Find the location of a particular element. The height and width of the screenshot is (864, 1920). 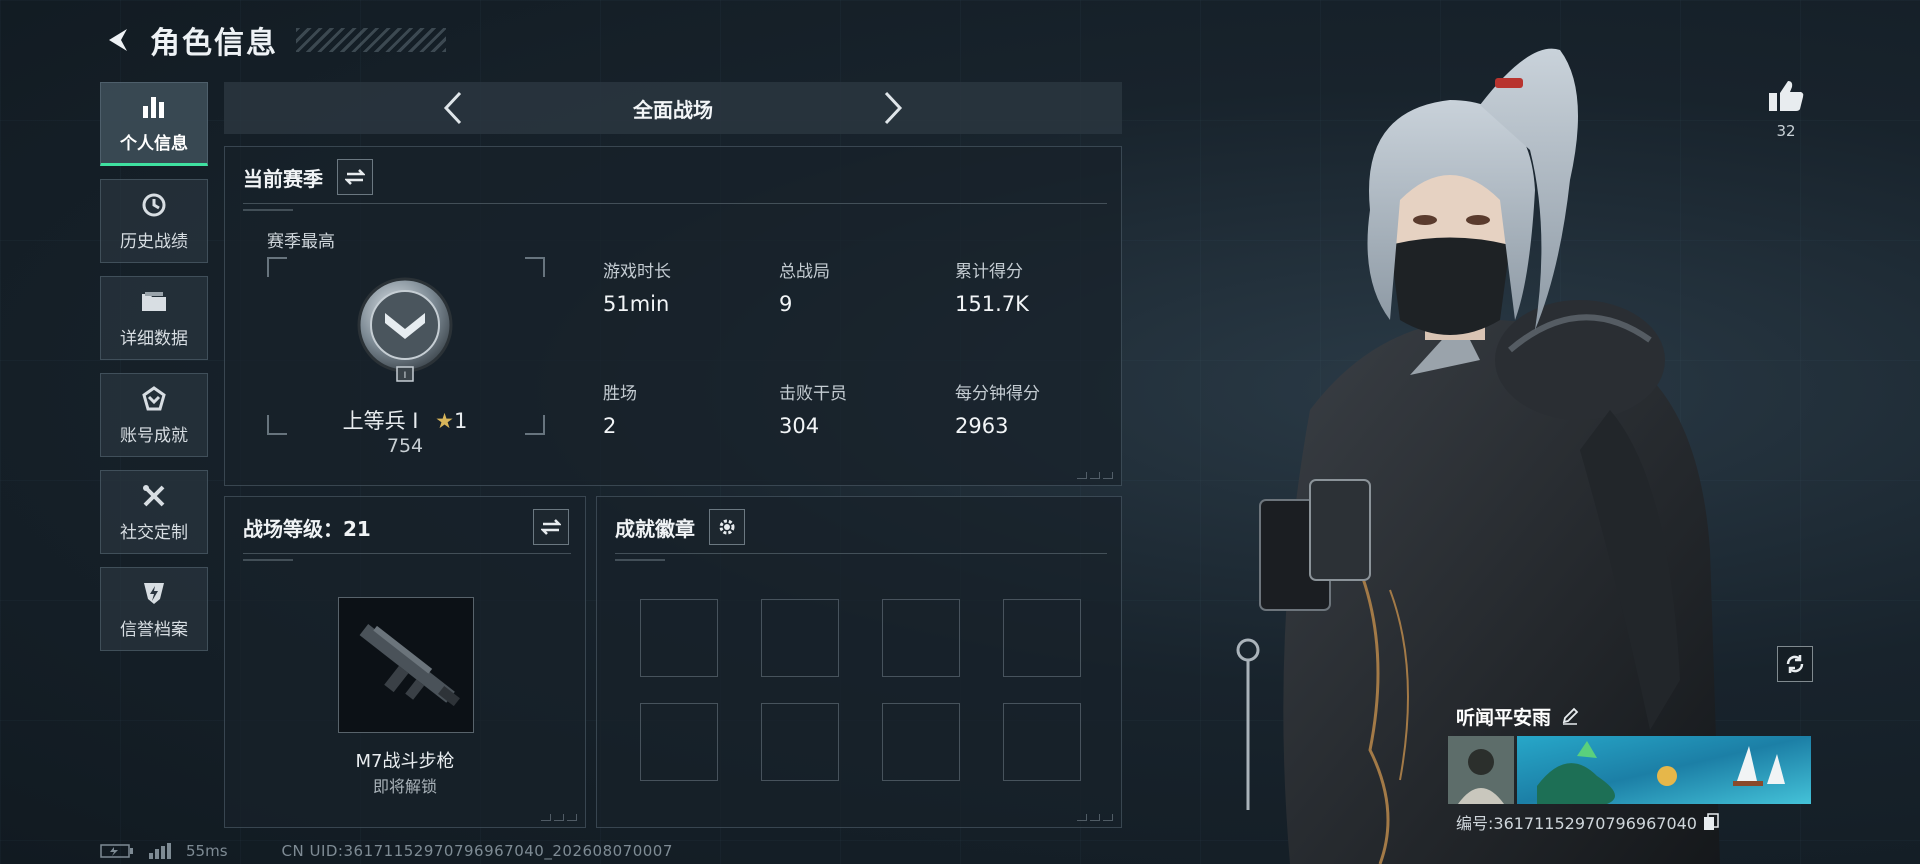

rifle-icon is located at coordinates (409, 665).